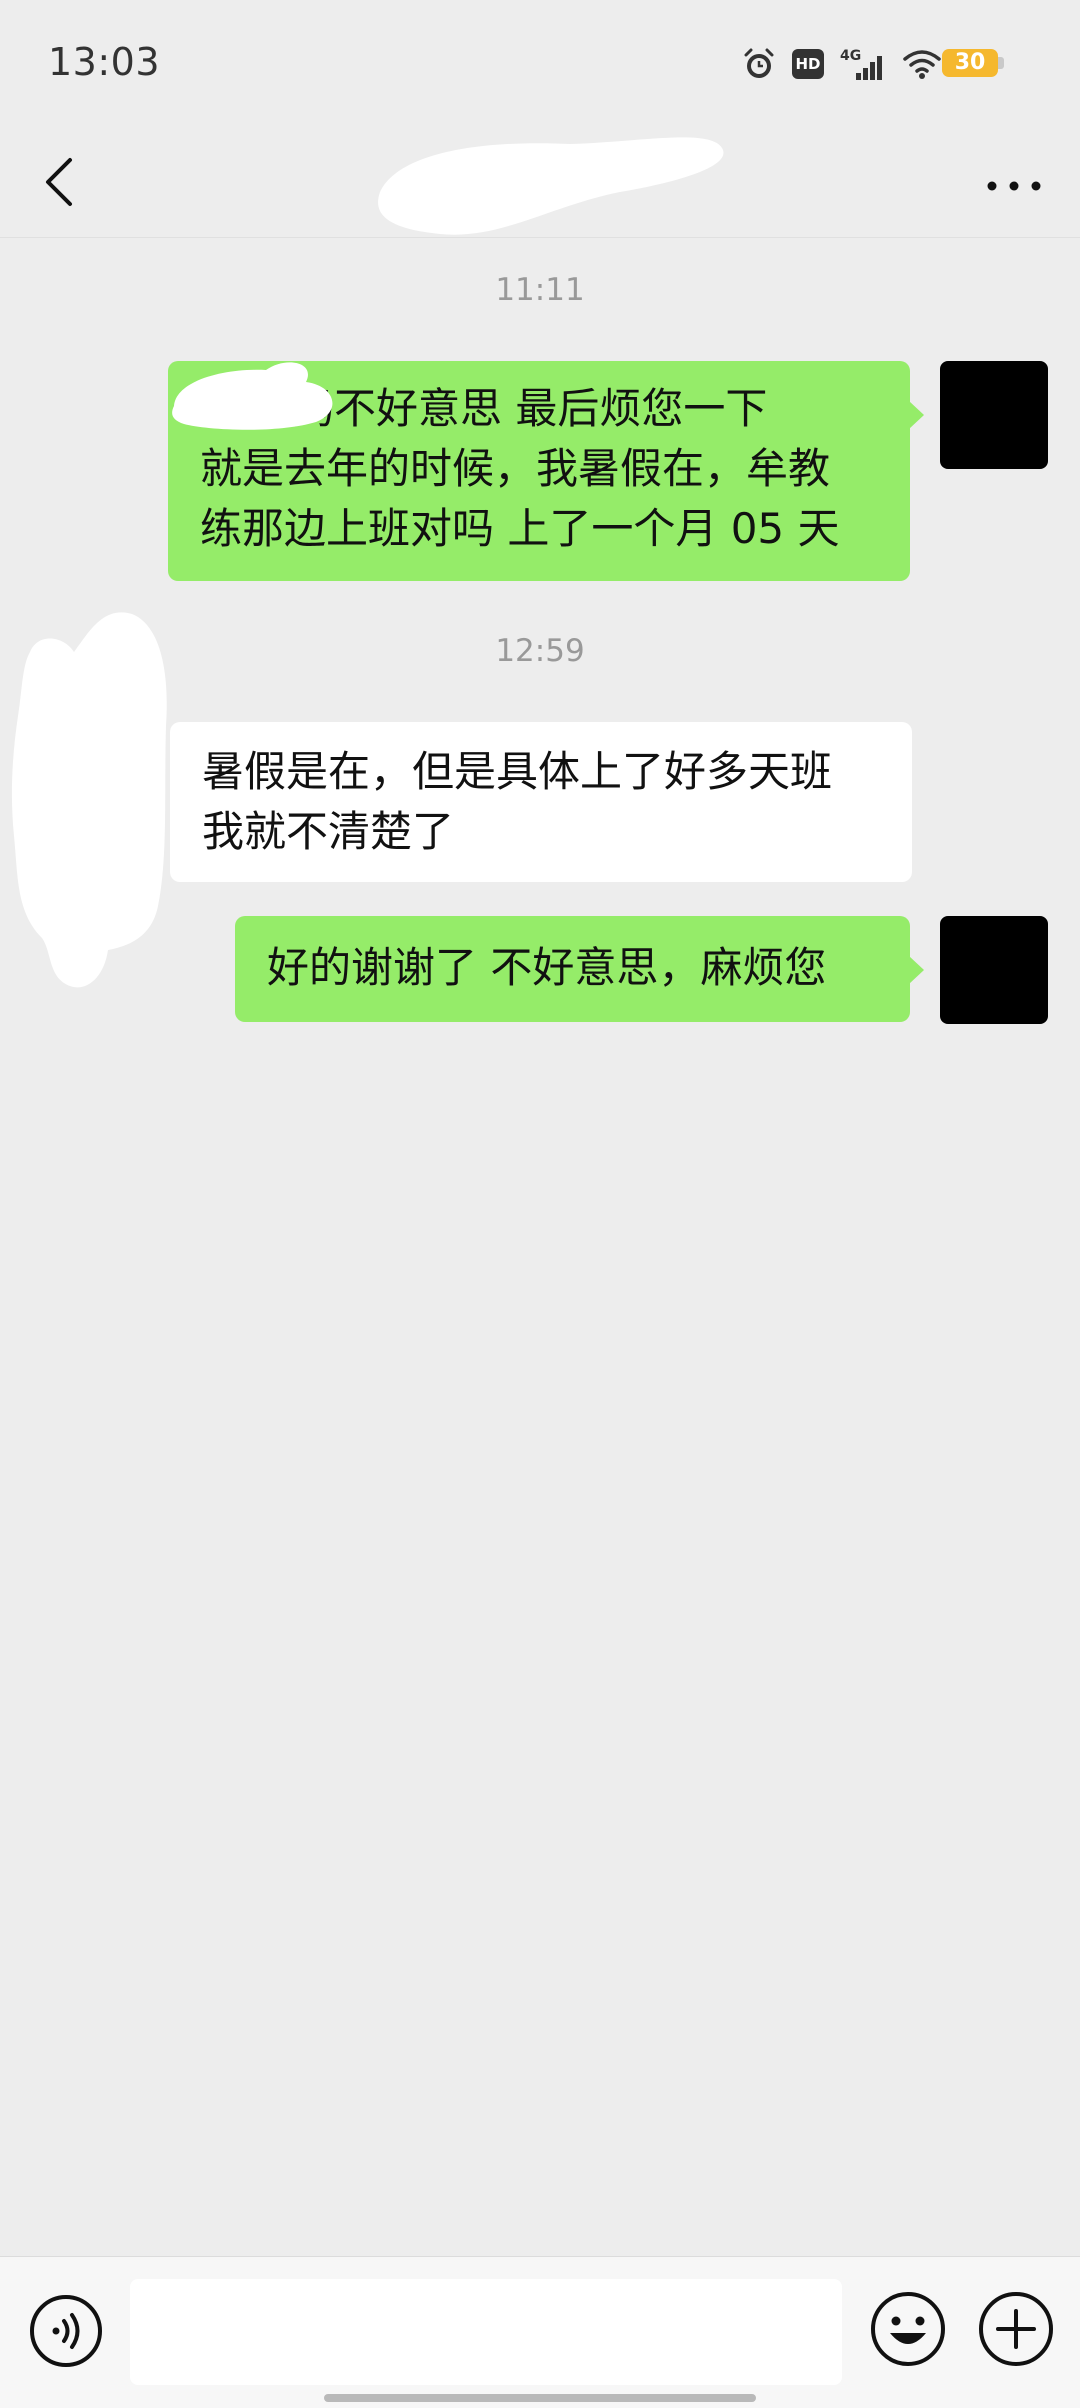 This screenshot has width=1080, height=2408. Describe the element at coordinates (540, 290) in the screenshot. I see `timestamp: 11:11` at that location.